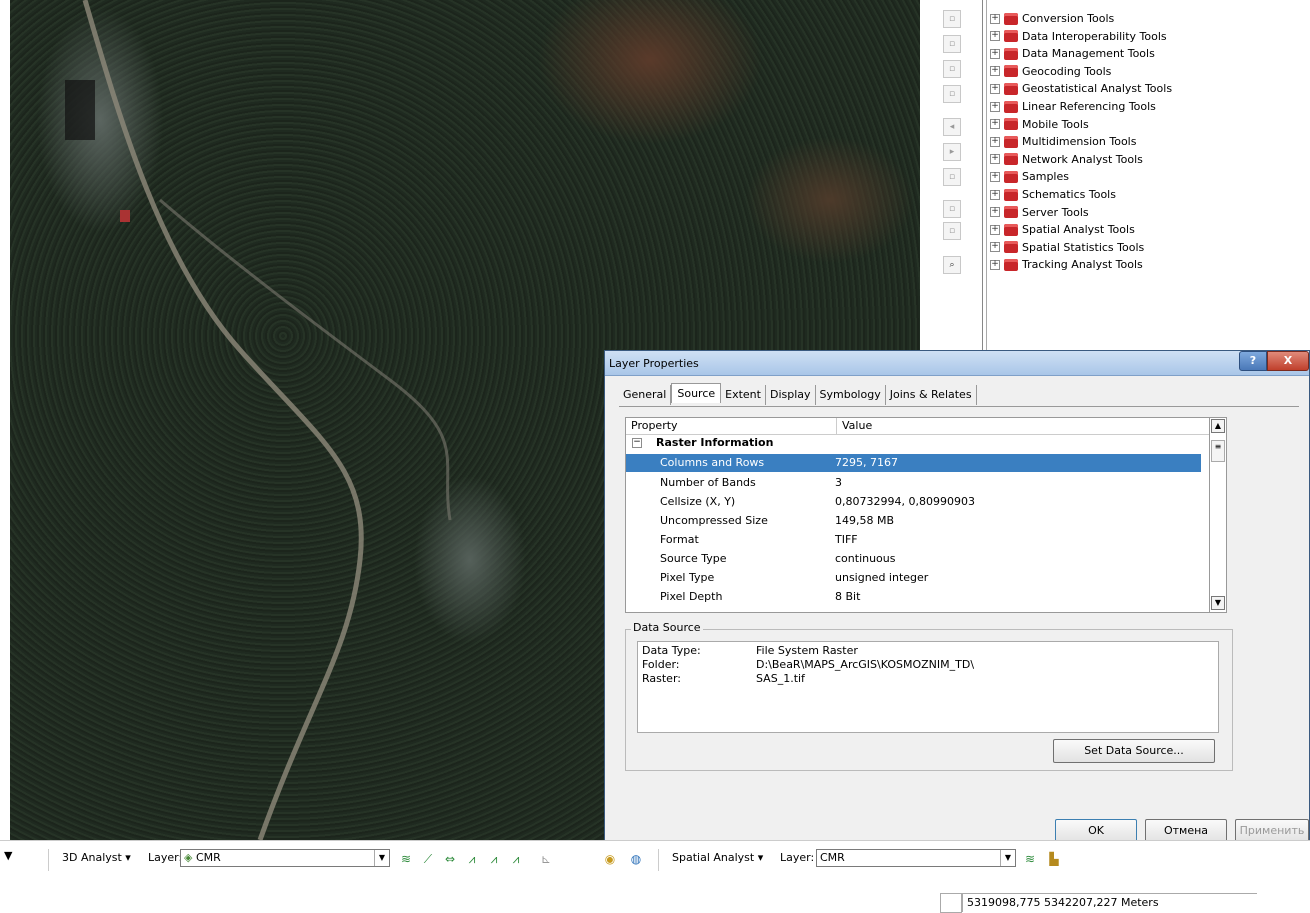  What do you see at coordinates (882, 577) in the screenshot?
I see `property-value: unsigned integer` at bounding box center [882, 577].